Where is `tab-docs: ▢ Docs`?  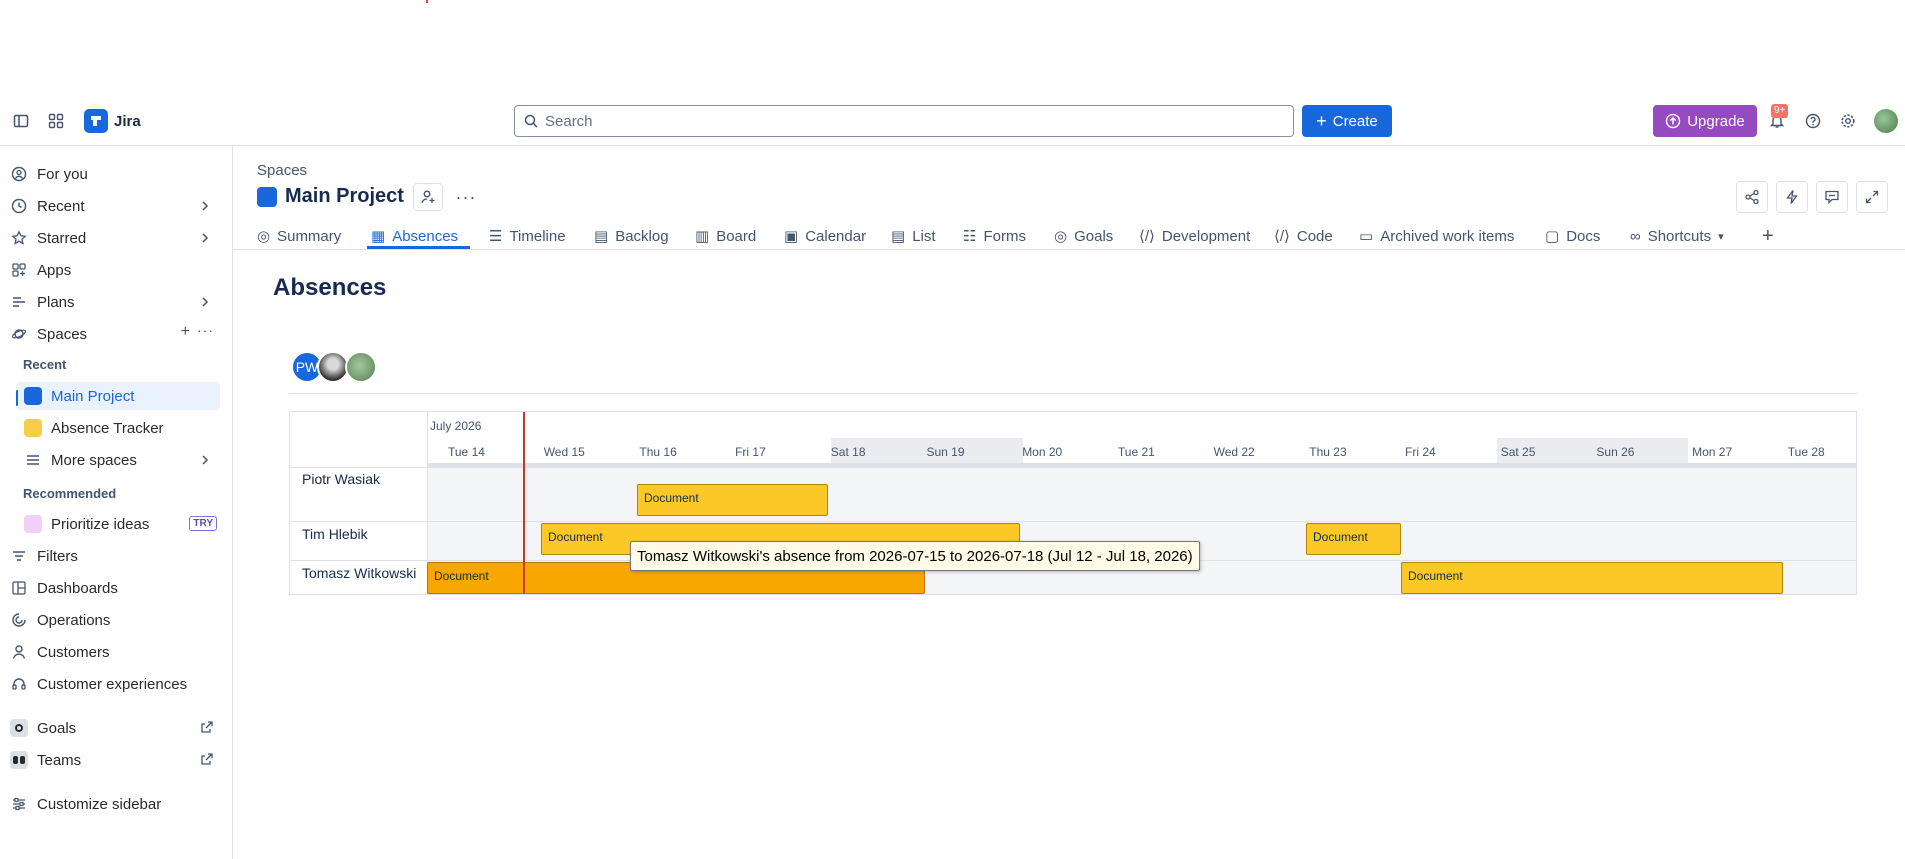
tab-docs: ▢ Docs is located at coordinates (1572, 236).